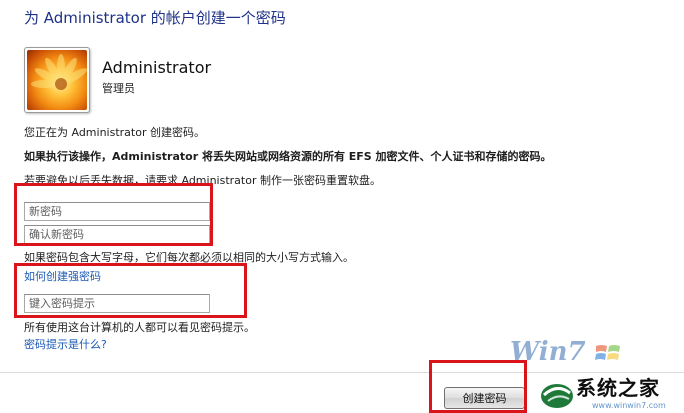 Image resolution: width=684 pixels, height=413 pixels. Describe the element at coordinates (557, 396) in the screenshot. I see `watermark-emblem-icon` at that location.